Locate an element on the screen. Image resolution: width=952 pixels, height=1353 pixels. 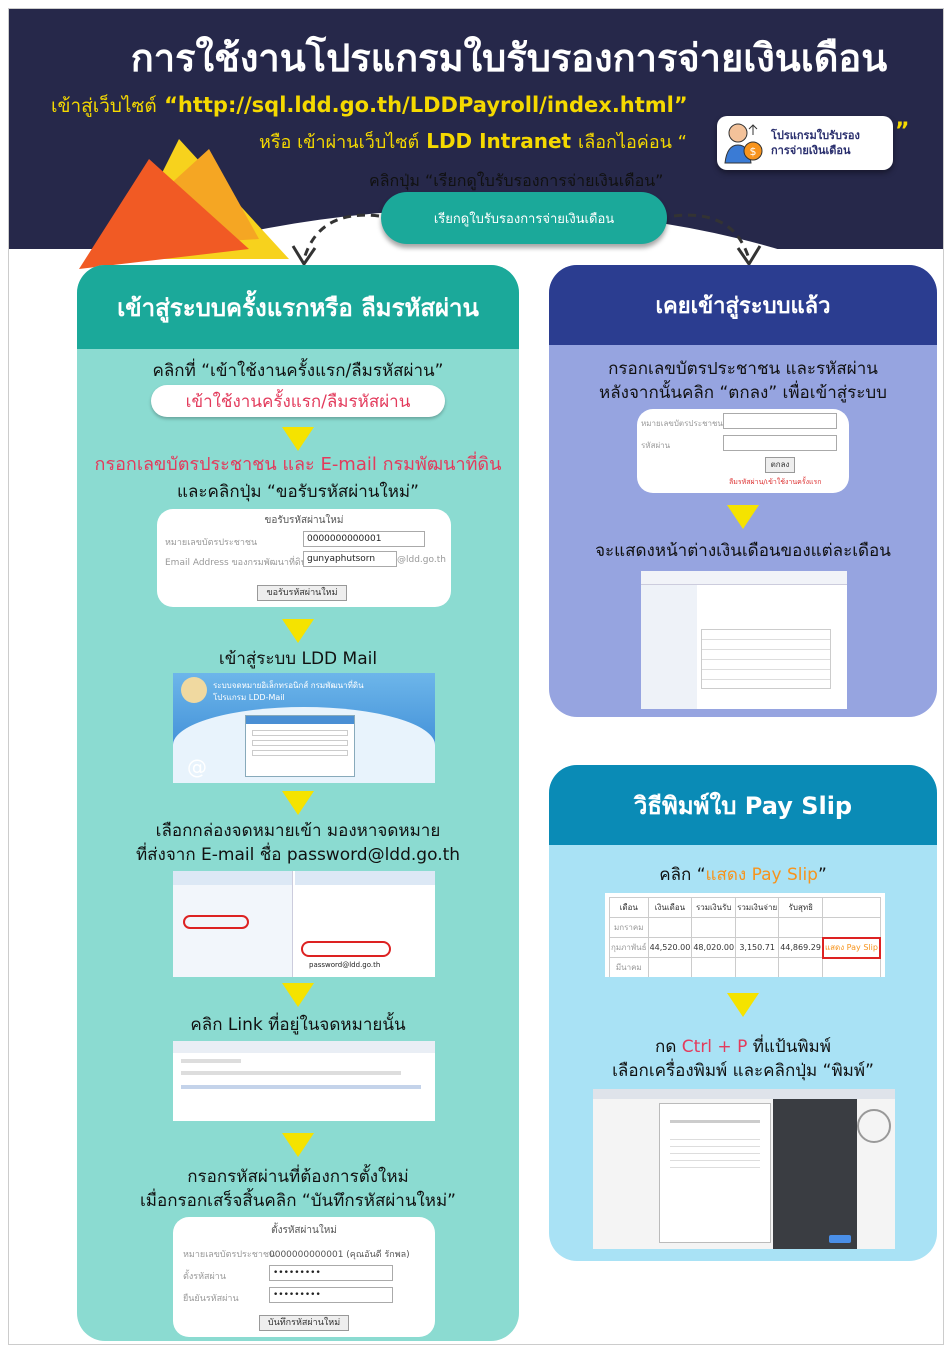
show-payslip-button: แสดง Pay Slip is located at coordinates (851, 947).